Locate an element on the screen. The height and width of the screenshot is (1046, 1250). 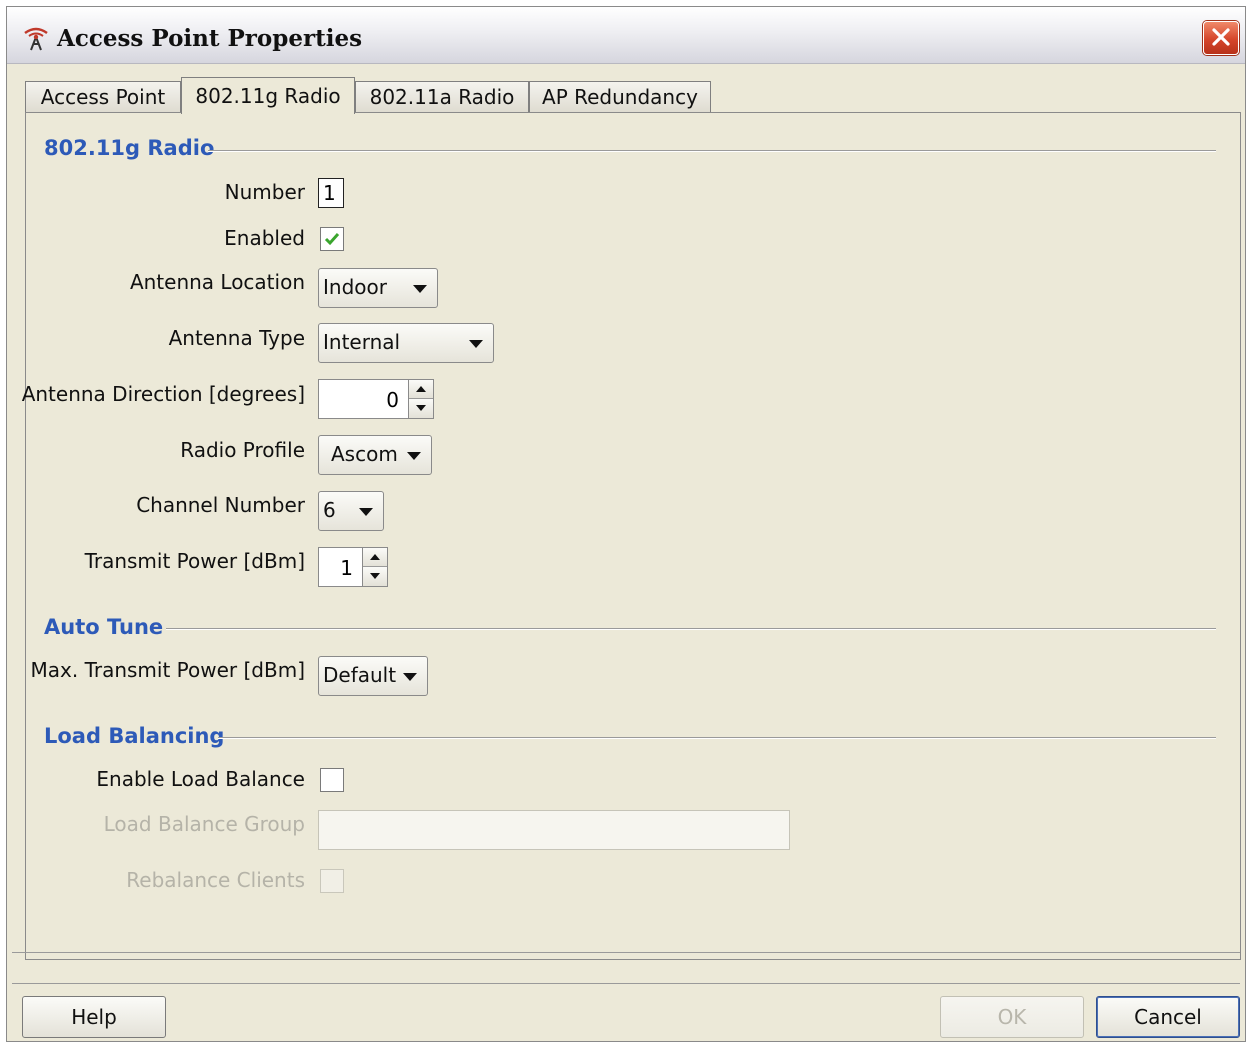
radio-profile-select: Ascom is located at coordinates (375, 455).